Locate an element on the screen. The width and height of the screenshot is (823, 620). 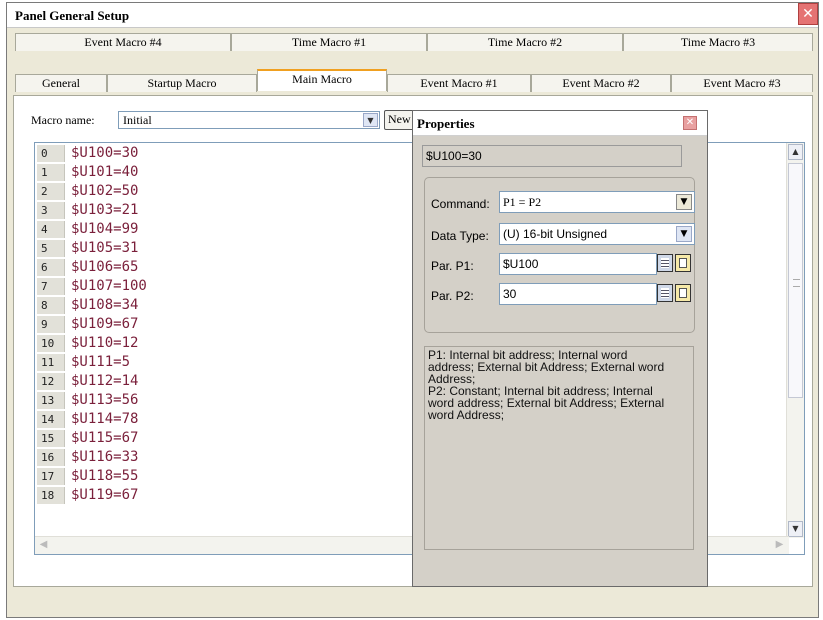
tab-startup-macro: Startup Macro is located at coordinates (182, 83).